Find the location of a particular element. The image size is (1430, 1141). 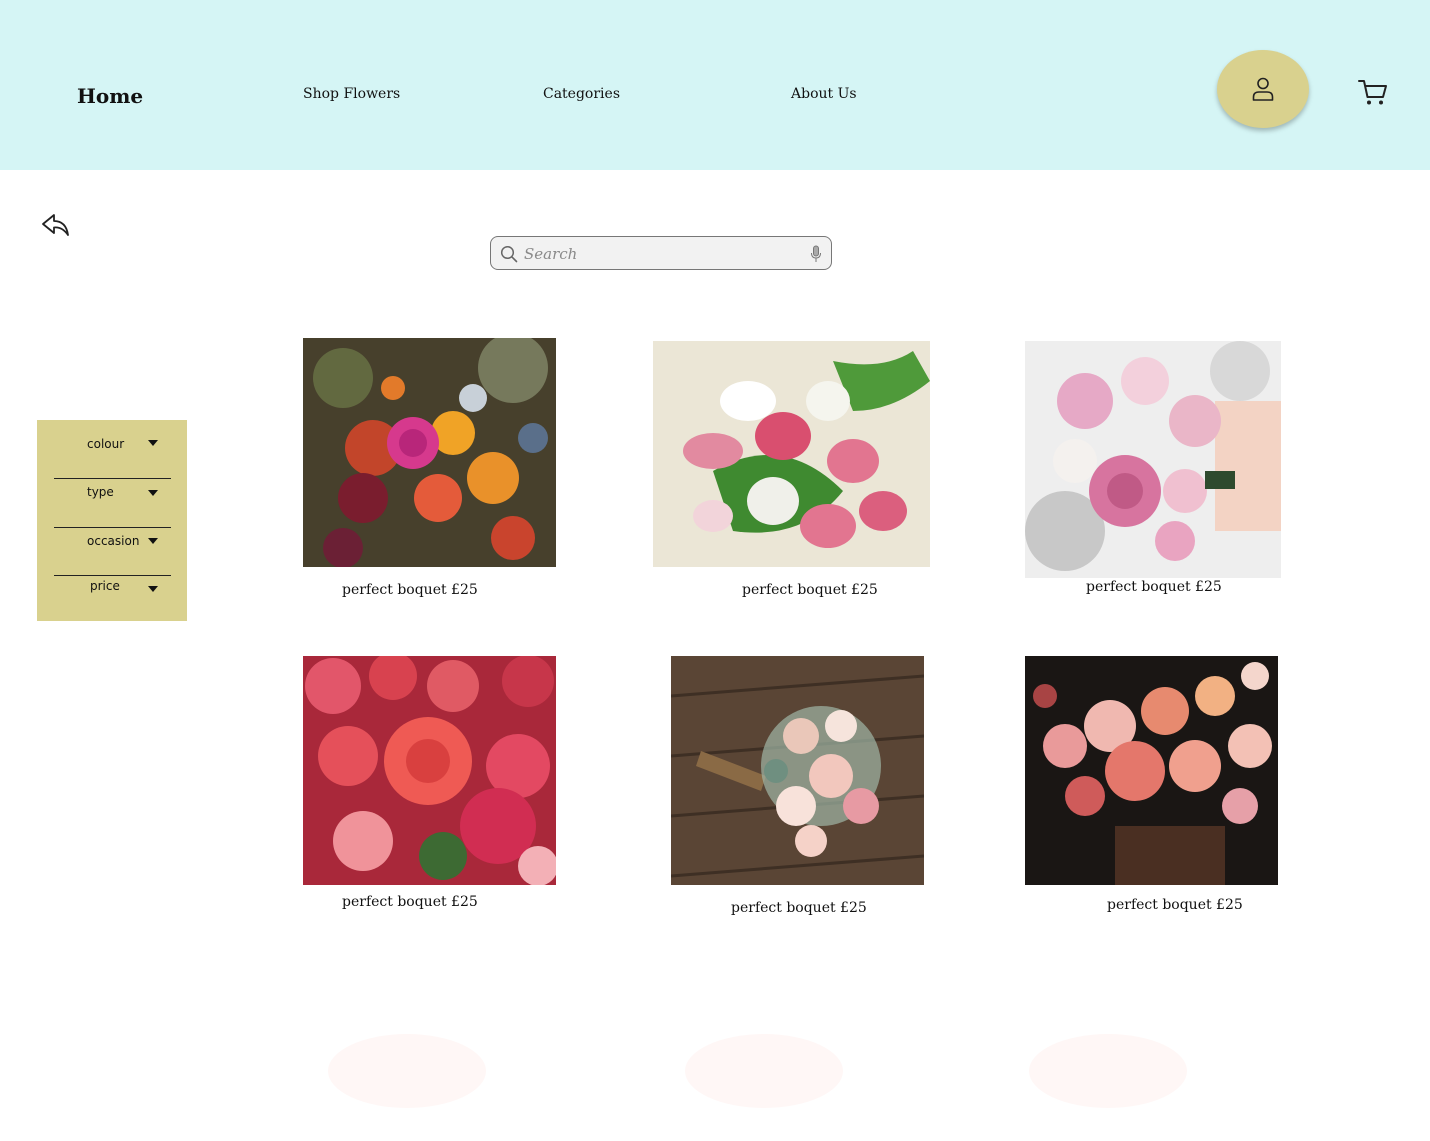

filter-occasion-dropdown: occasion is located at coordinates (112, 544).